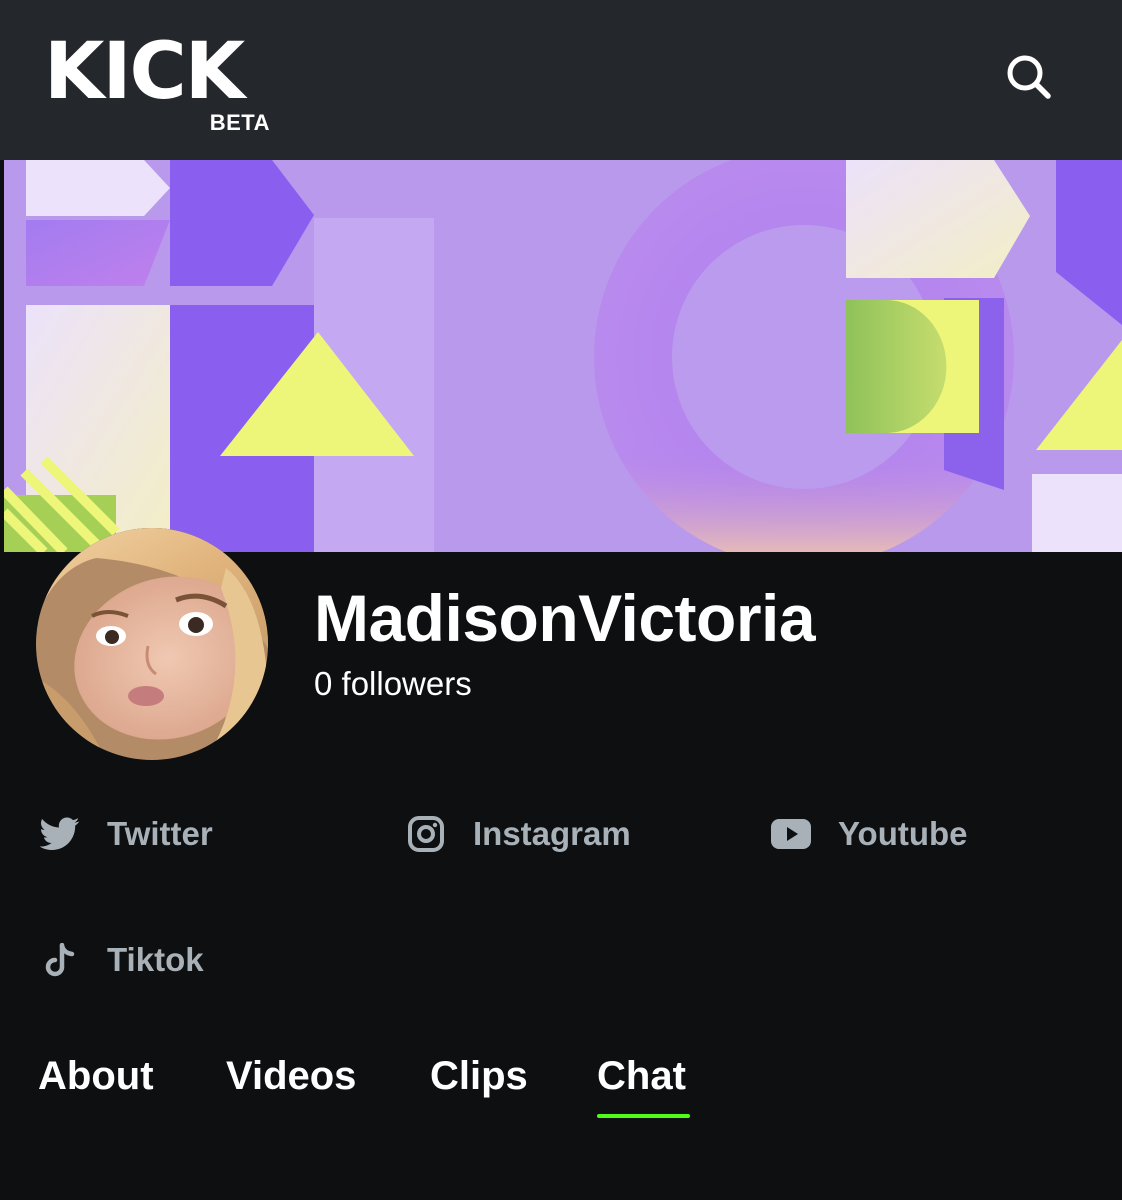  What do you see at coordinates (291, 1076) in the screenshot?
I see `tab-videos: Videos` at bounding box center [291, 1076].